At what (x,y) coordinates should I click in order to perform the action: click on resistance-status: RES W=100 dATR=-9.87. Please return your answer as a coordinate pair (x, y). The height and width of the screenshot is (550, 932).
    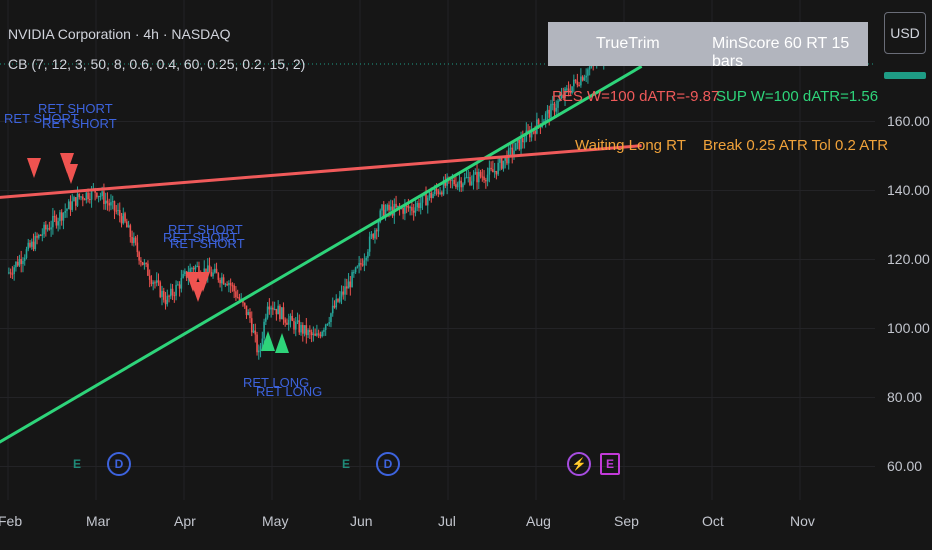
    Looking at the image, I should click on (636, 96).